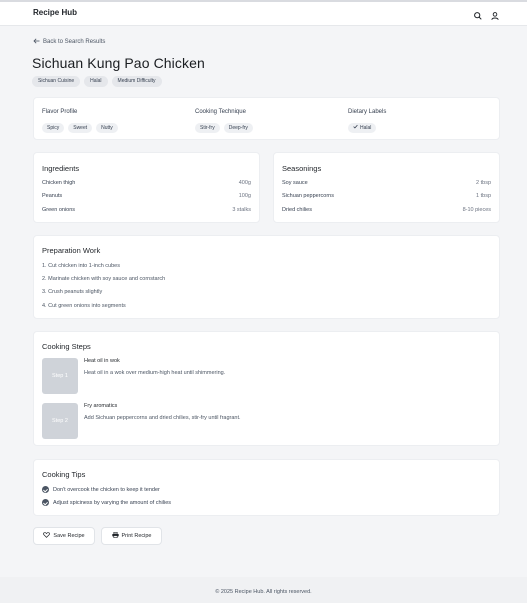 Image resolution: width=527 pixels, height=603 pixels. I want to click on back-to-search-link: Back to Search Results, so click(69, 42).